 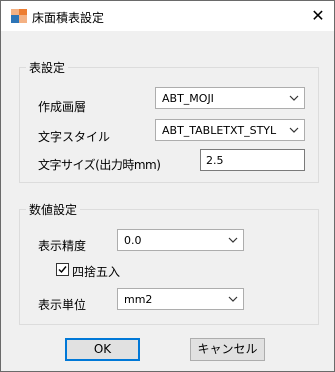 I want to click on style-value: ABT_TABLETXT_STYL, so click(x=219, y=130).